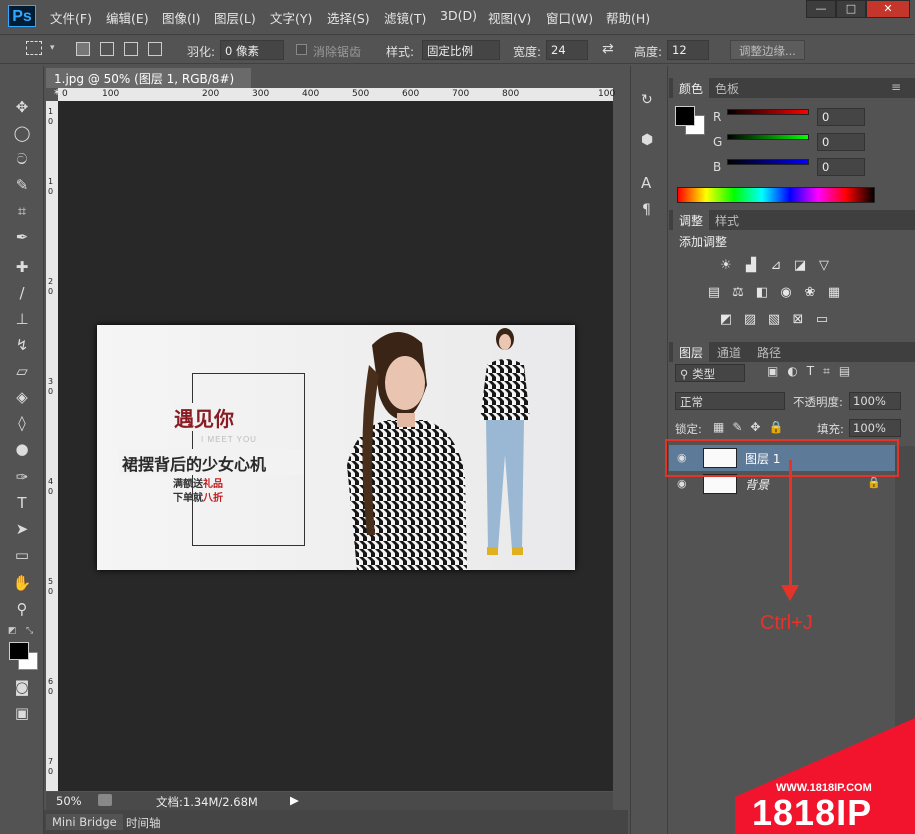  Describe the element at coordinates (768, 112) in the screenshot. I see `r-slider` at that location.